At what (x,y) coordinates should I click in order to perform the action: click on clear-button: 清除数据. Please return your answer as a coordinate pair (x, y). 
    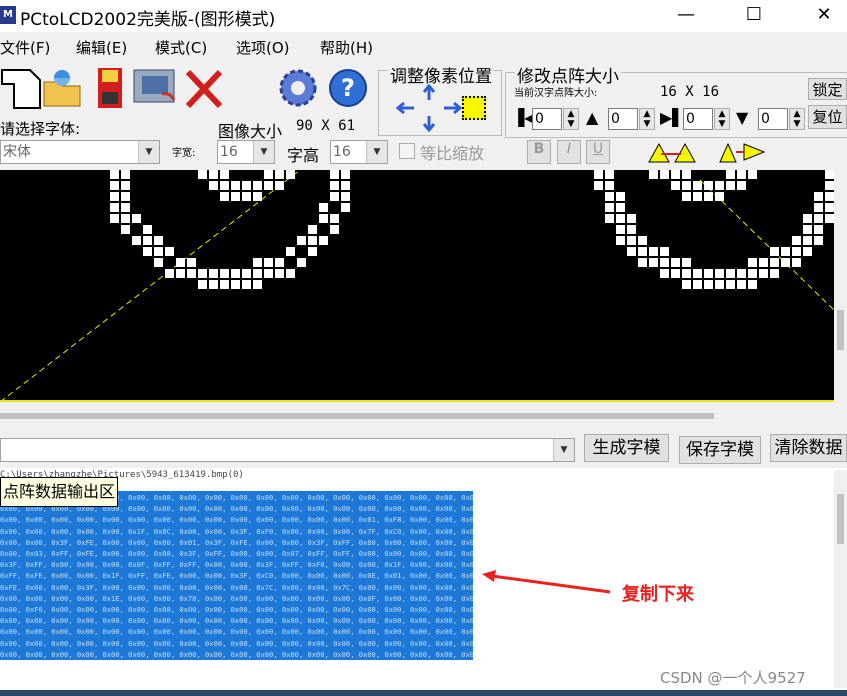
    Looking at the image, I should click on (808, 448).